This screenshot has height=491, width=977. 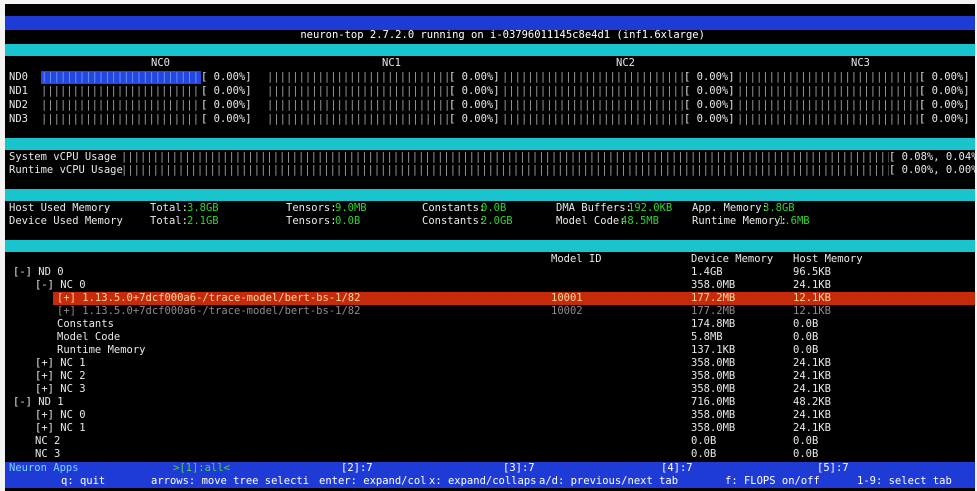 What do you see at coordinates (101, 350) in the screenshot?
I see `tree-node-label: Runtime Memory` at bounding box center [101, 350].